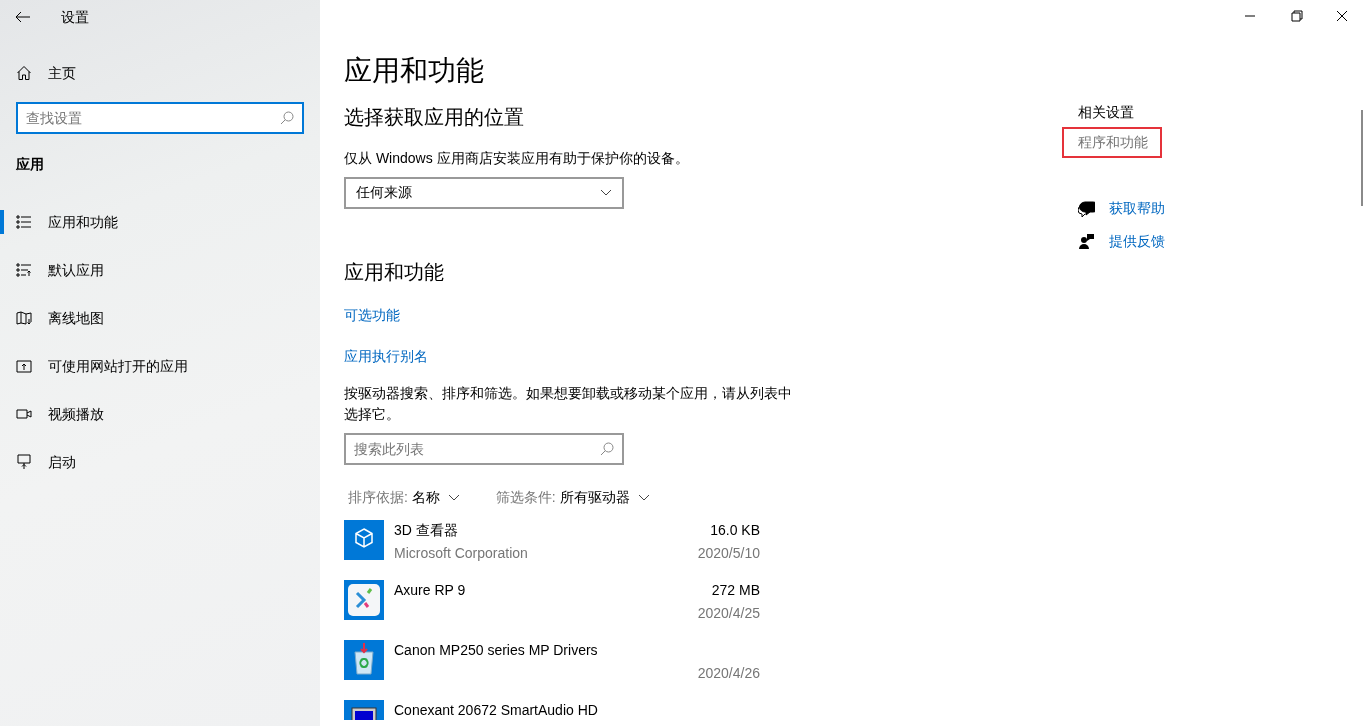 The height and width of the screenshot is (726, 1365). I want to click on related-heading: 相关设置, so click(1106, 112).